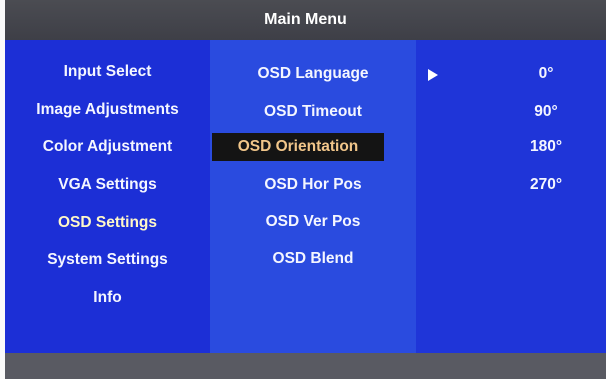  I want to click on menu-item-vga-settings: VGA Settings, so click(107, 185).